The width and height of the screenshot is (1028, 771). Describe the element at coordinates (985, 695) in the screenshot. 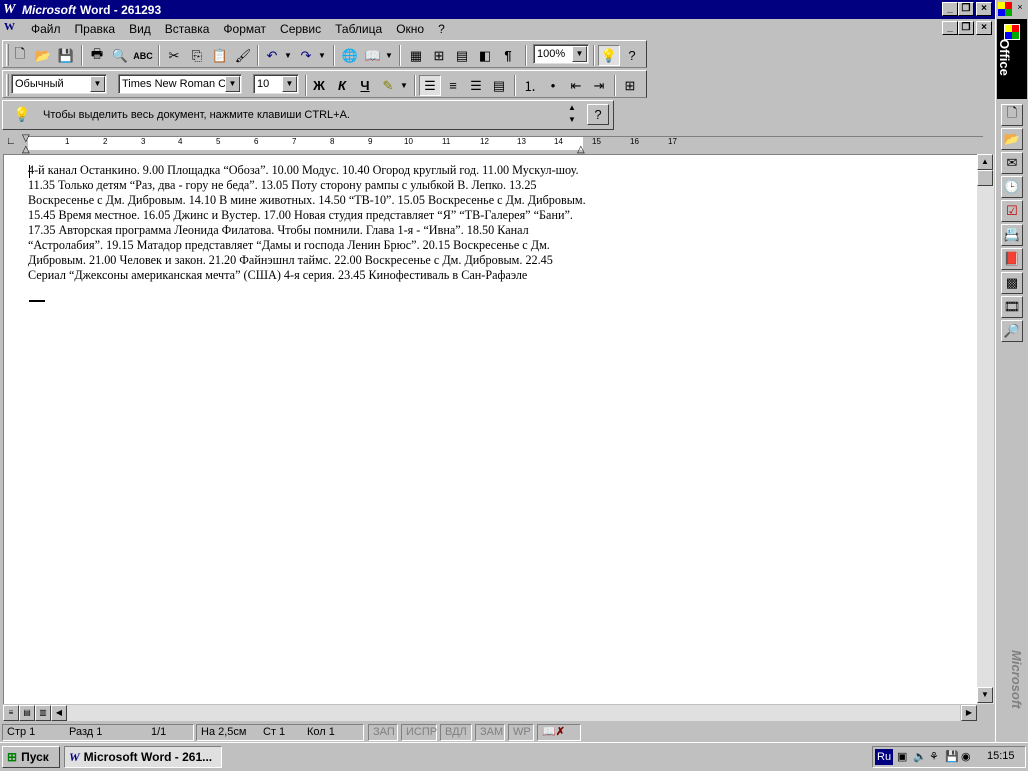

I see `scroll-down-icon: ▼` at that location.